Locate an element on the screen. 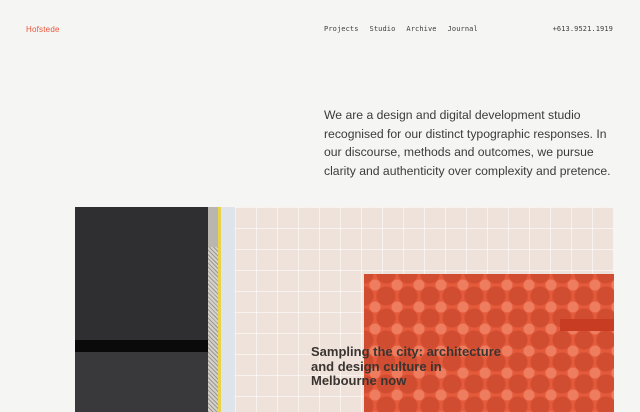 This screenshot has height=412, width=640. red-bar is located at coordinates (587, 325).